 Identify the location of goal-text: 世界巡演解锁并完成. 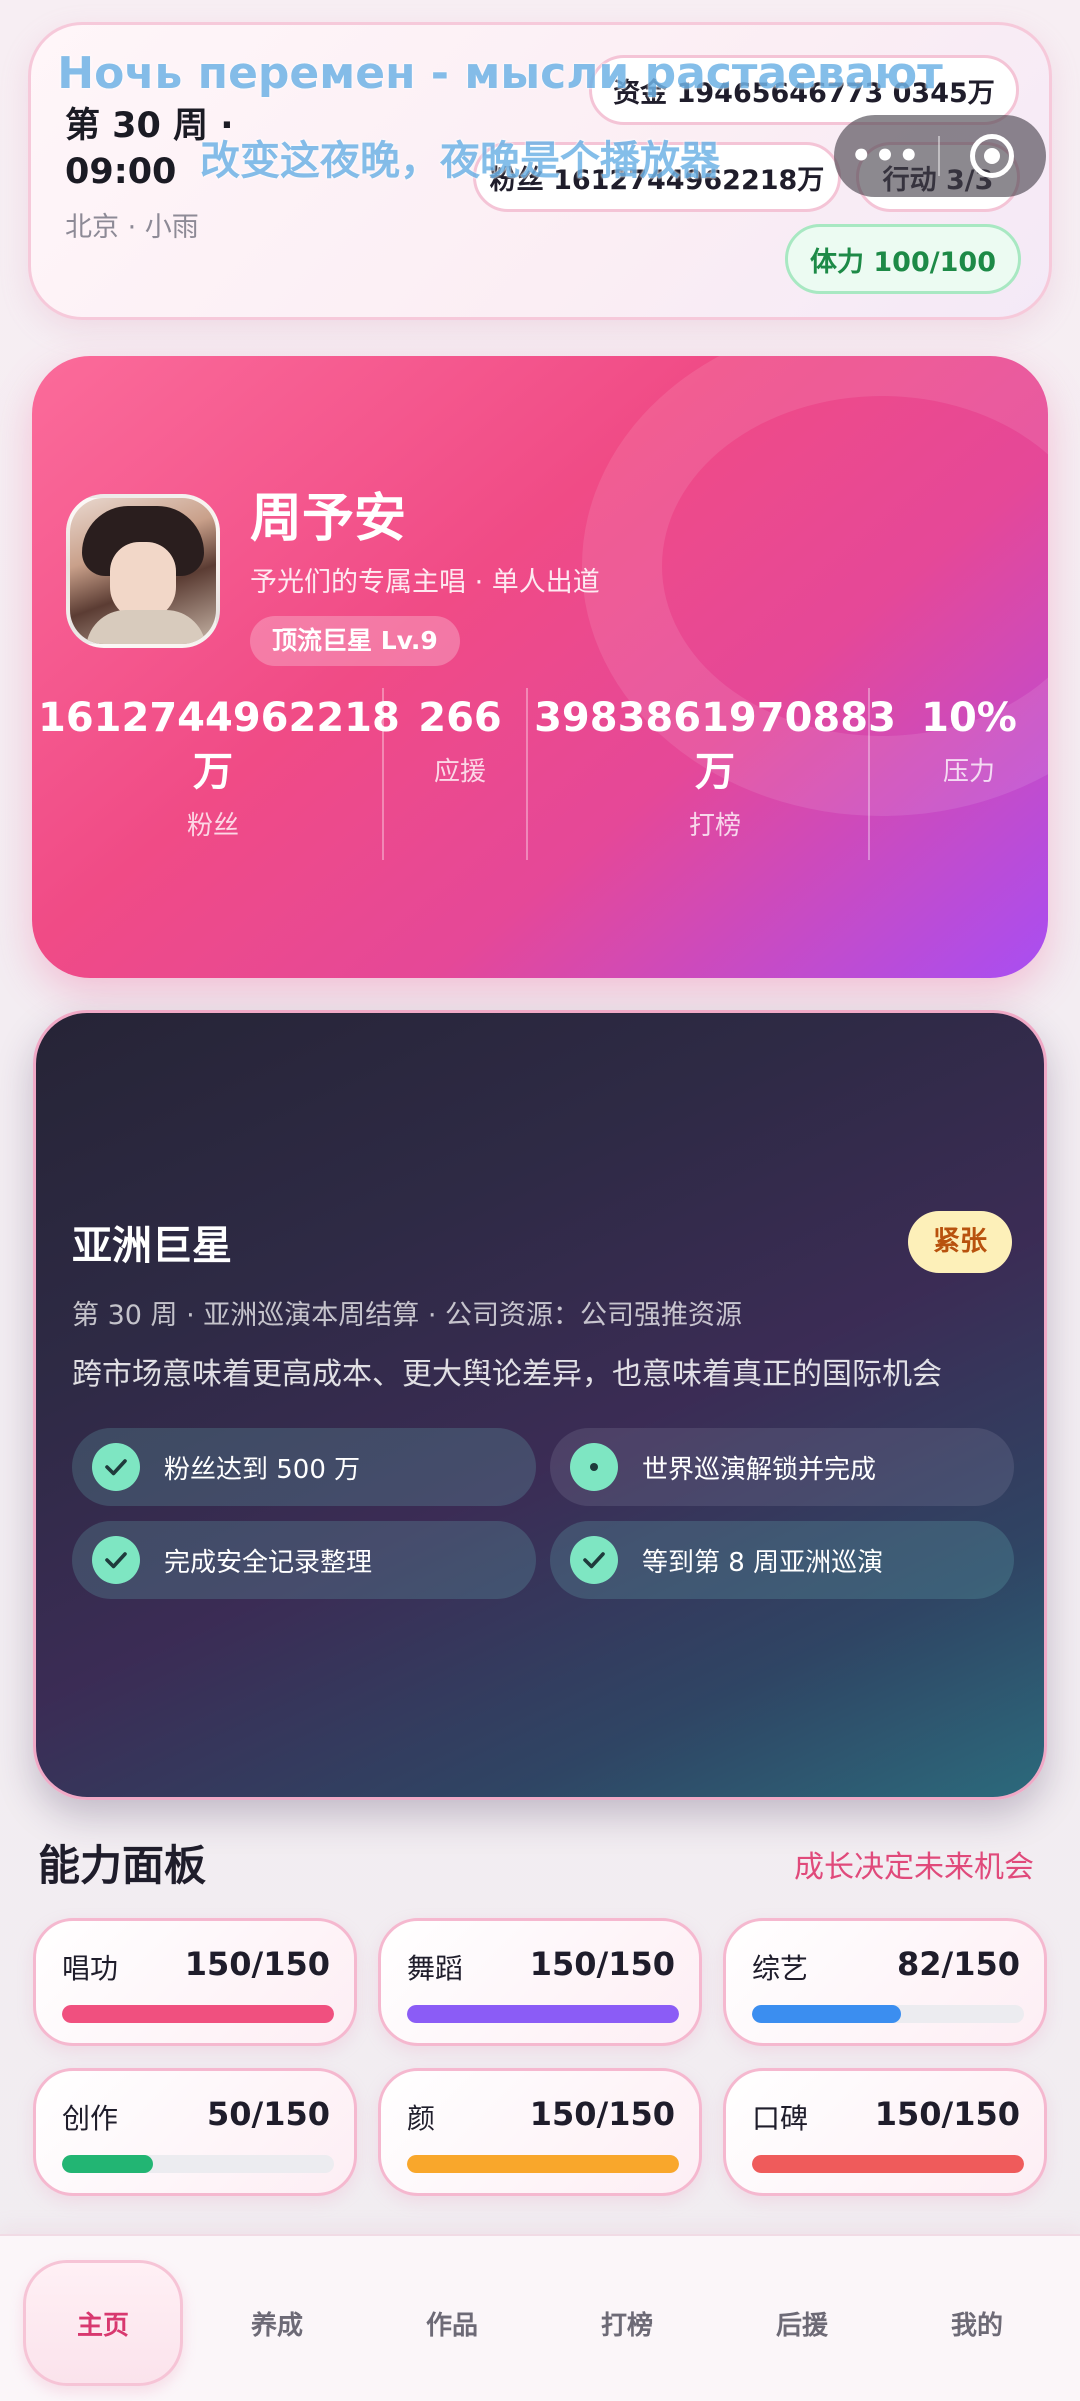
(759, 1469).